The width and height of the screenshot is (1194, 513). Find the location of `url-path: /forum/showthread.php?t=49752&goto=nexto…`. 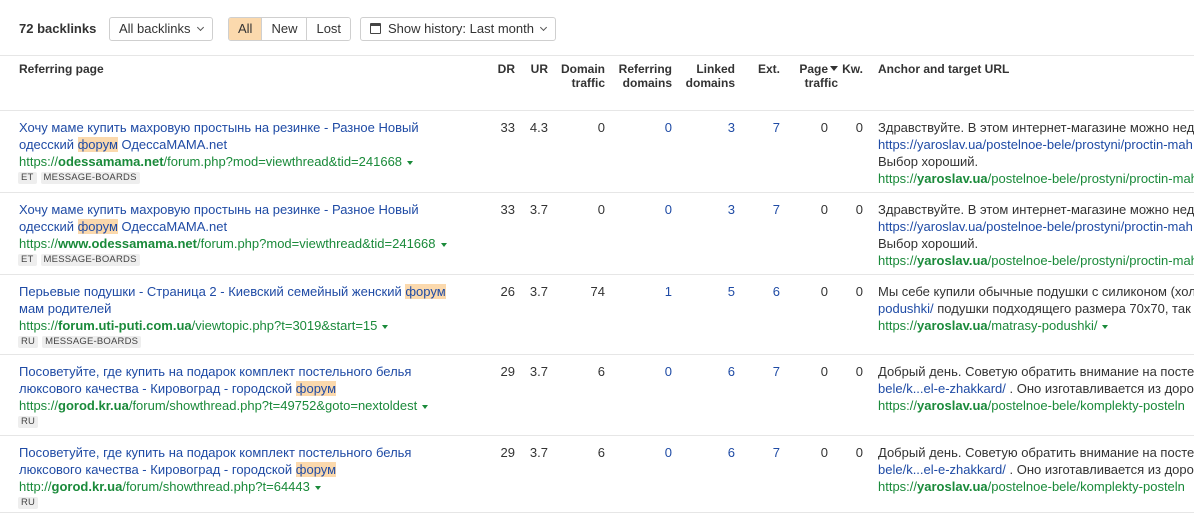

url-path: /forum/showthread.php?t=49752&goto=nexto… is located at coordinates (273, 405).